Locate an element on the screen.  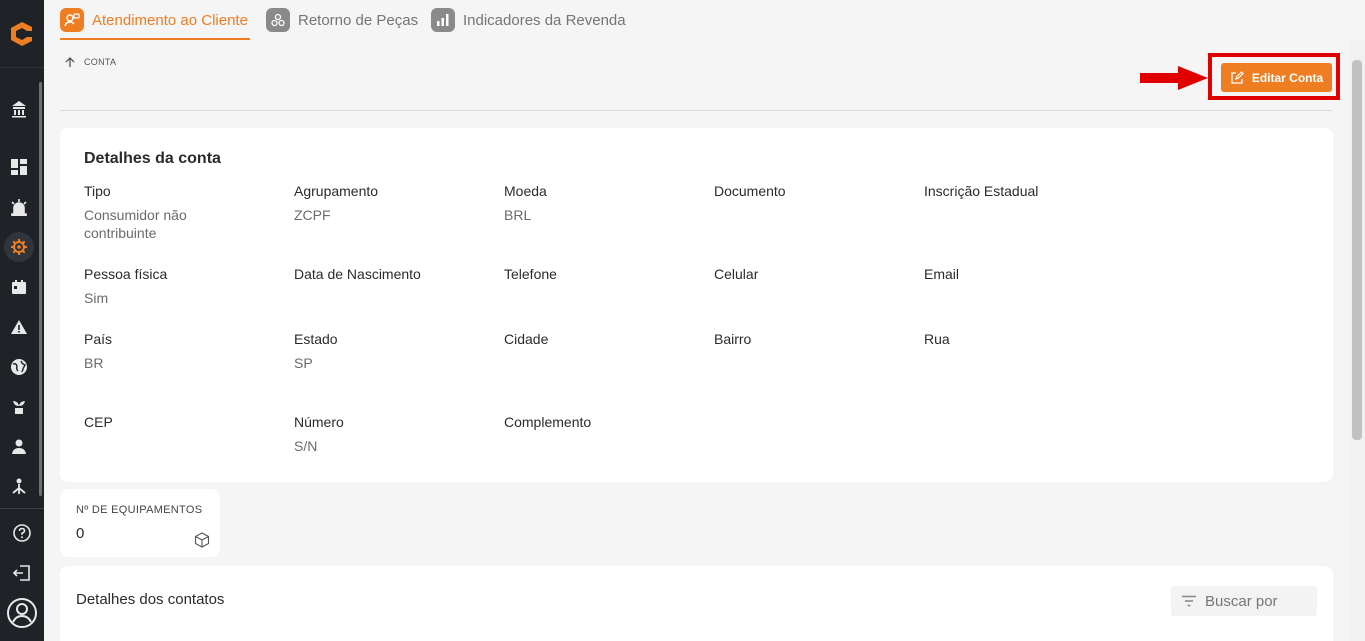
contacts-search is located at coordinates (1244, 601).